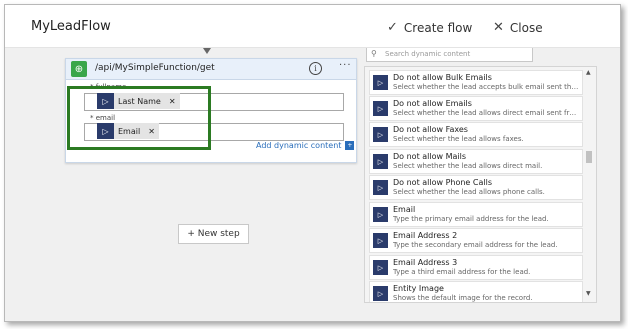 The height and width of the screenshot is (329, 628). What do you see at coordinates (462, 272) in the screenshot?
I see `item-desc: Type a third email address for the lead.` at bounding box center [462, 272].